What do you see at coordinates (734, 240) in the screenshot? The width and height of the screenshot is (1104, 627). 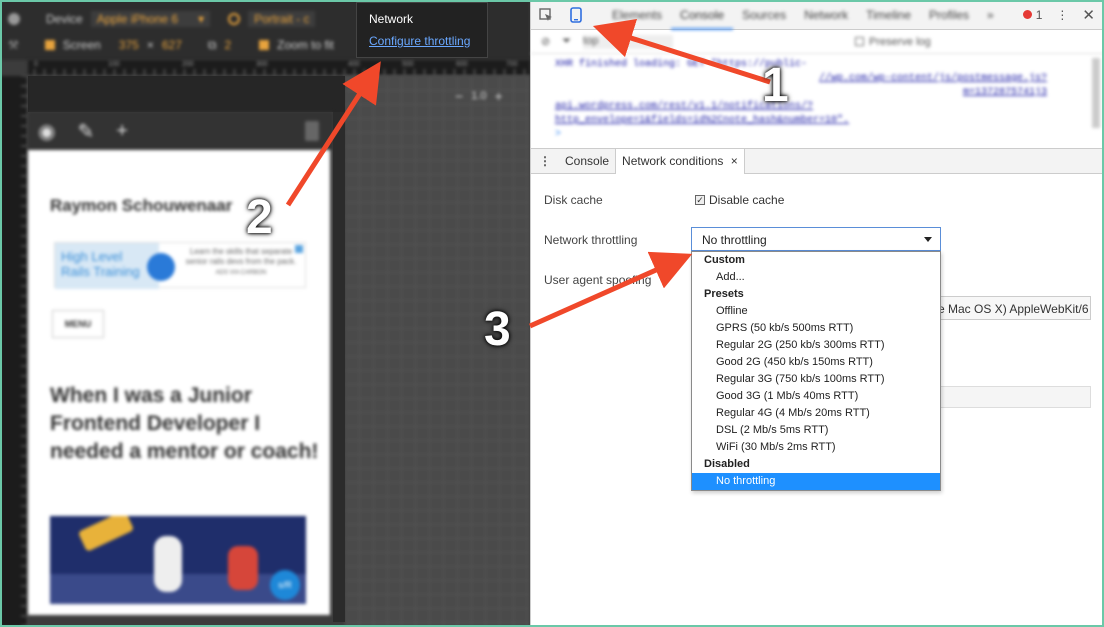 I see `throttle-select-value: No throttling` at bounding box center [734, 240].